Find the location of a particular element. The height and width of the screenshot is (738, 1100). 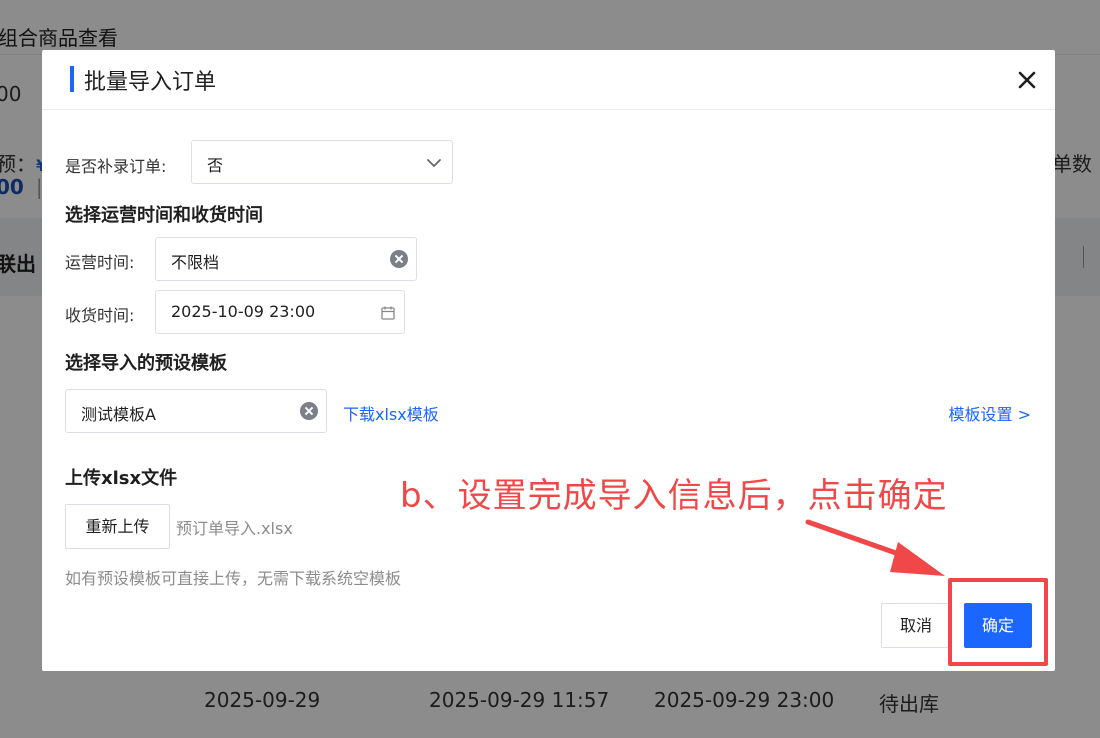

time-section-title: 选择运营时间和收货时间 is located at coordinates (164, 215).